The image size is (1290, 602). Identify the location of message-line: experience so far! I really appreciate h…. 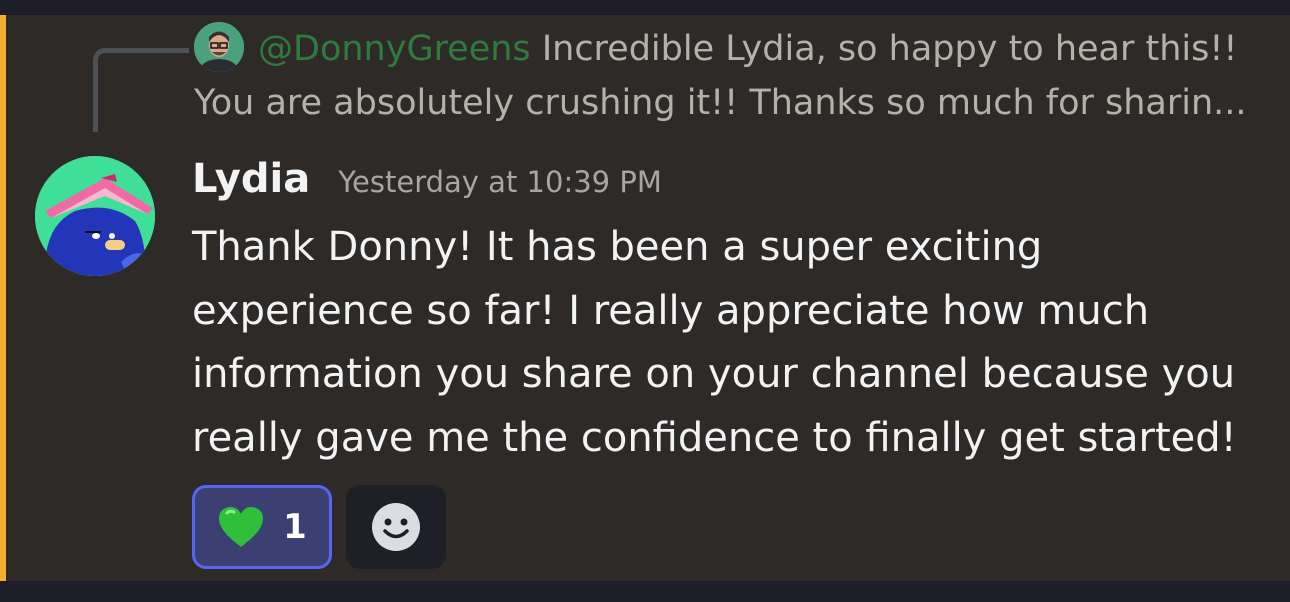
(671, 310).